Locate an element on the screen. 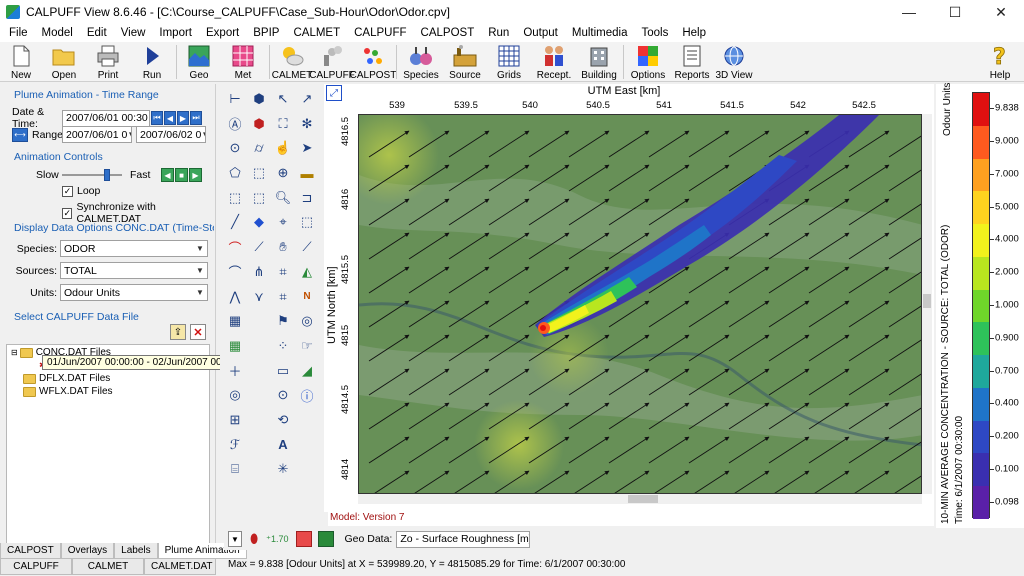 The height and width of the screenshot is (576, 1024). range-end-select: 2007/06/02 0 ▼ is located at coordinates (171, 134).